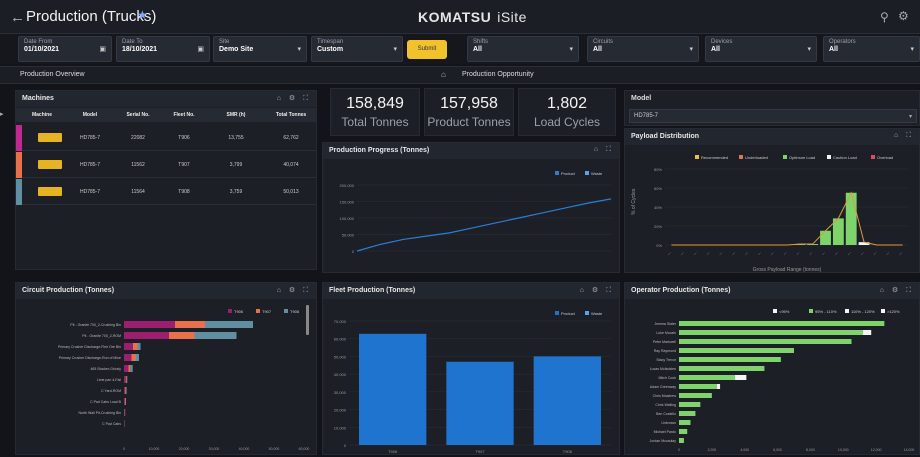 The height and width of the screenshot is (457, 920). What do you see at coordinates (236, 138) in the screenshot?
I see `machine-smr: 13,755` at bounding box center [236, 138].